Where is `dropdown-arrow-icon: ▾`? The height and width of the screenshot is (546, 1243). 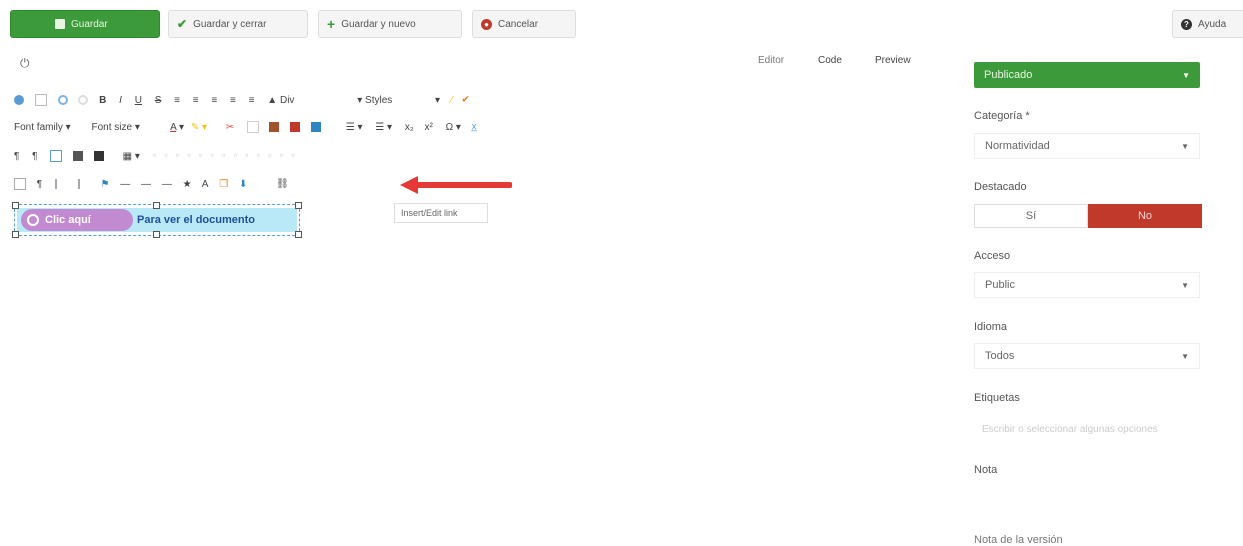 dropdown-arrow-icon: ▾ is located at coordinates (437, 100).